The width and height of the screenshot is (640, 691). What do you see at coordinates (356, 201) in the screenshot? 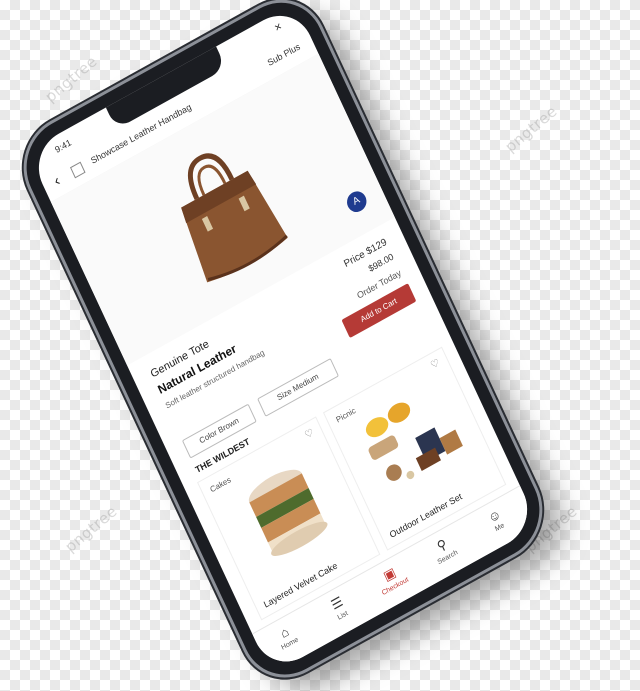
I see `badge-button: A` at bounding box center [356, 201].